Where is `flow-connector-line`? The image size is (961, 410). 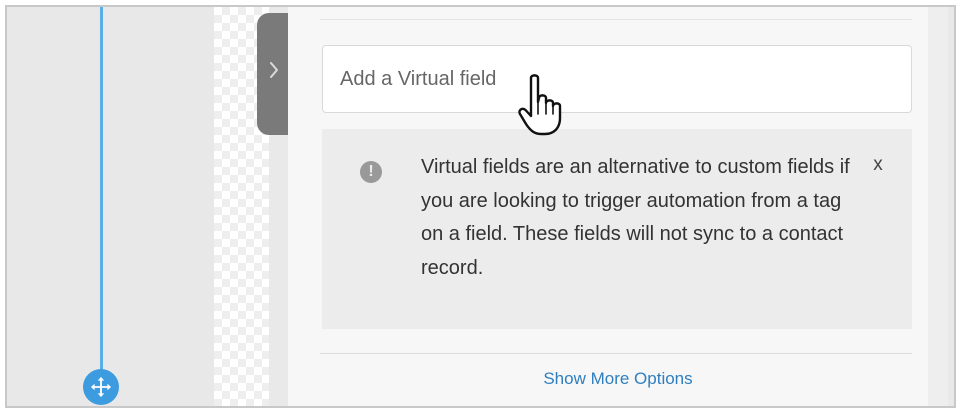 flow-connector-line is located at coordinates (101, 193).